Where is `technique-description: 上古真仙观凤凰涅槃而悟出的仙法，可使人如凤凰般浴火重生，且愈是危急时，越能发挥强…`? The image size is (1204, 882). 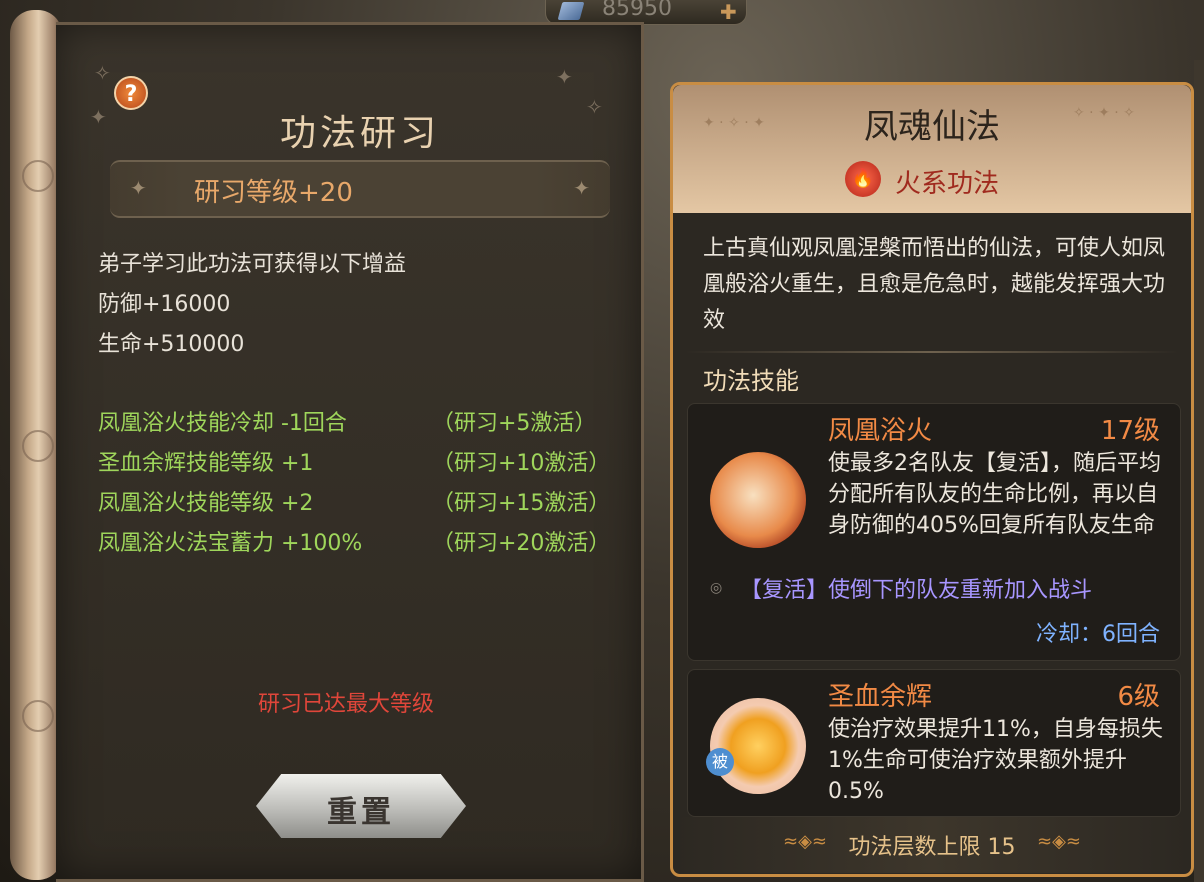 technique-description: 上古真仙观凤凰涅槃而悟出的仙法，可使人如凤凰般浴火重生，且愈是危急时，越能发挥强… is located at coordinates (934, 284).